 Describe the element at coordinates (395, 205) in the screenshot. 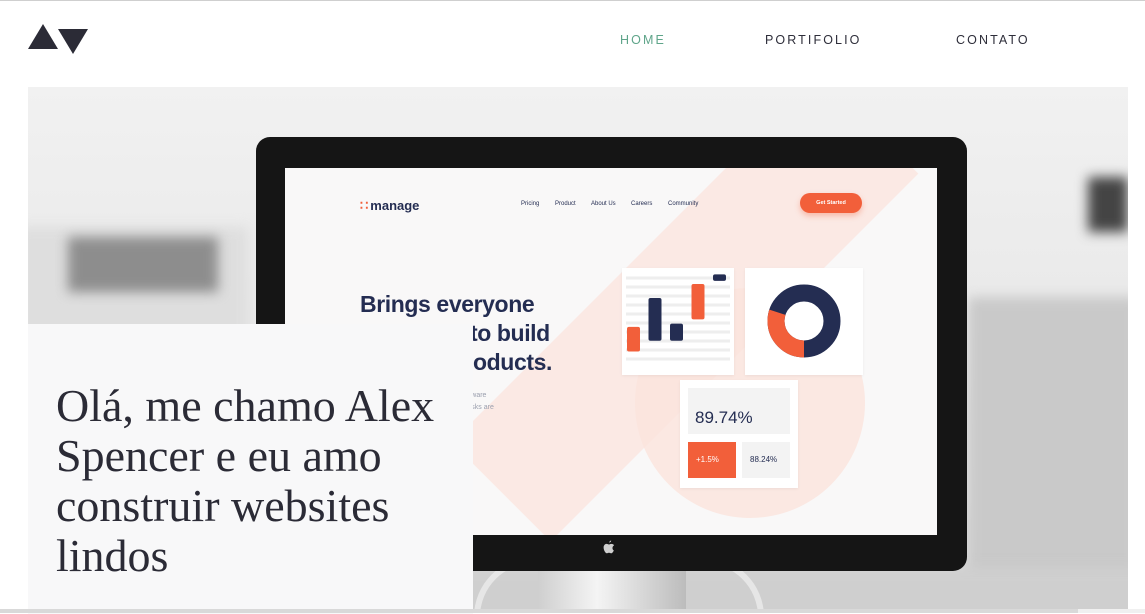

I see `screen-brand-label: manage` at that location.